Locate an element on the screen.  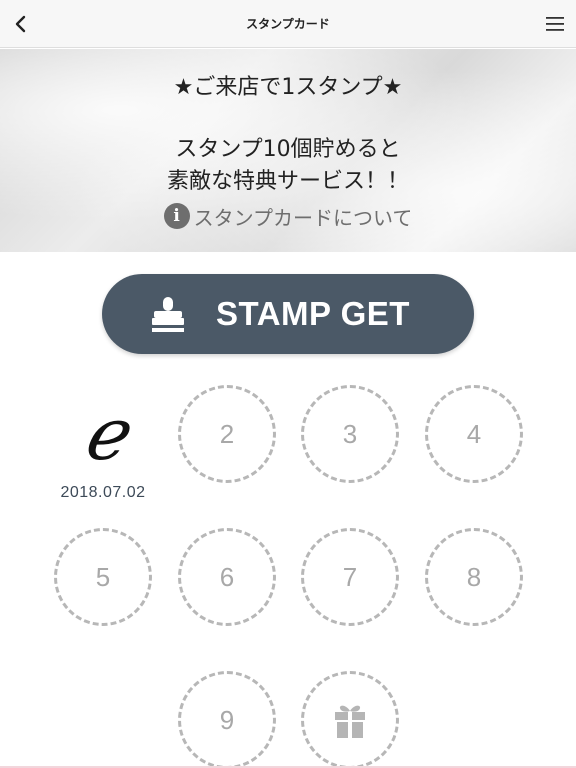
stamp-slot-reward is located at coordinates (350, 719).